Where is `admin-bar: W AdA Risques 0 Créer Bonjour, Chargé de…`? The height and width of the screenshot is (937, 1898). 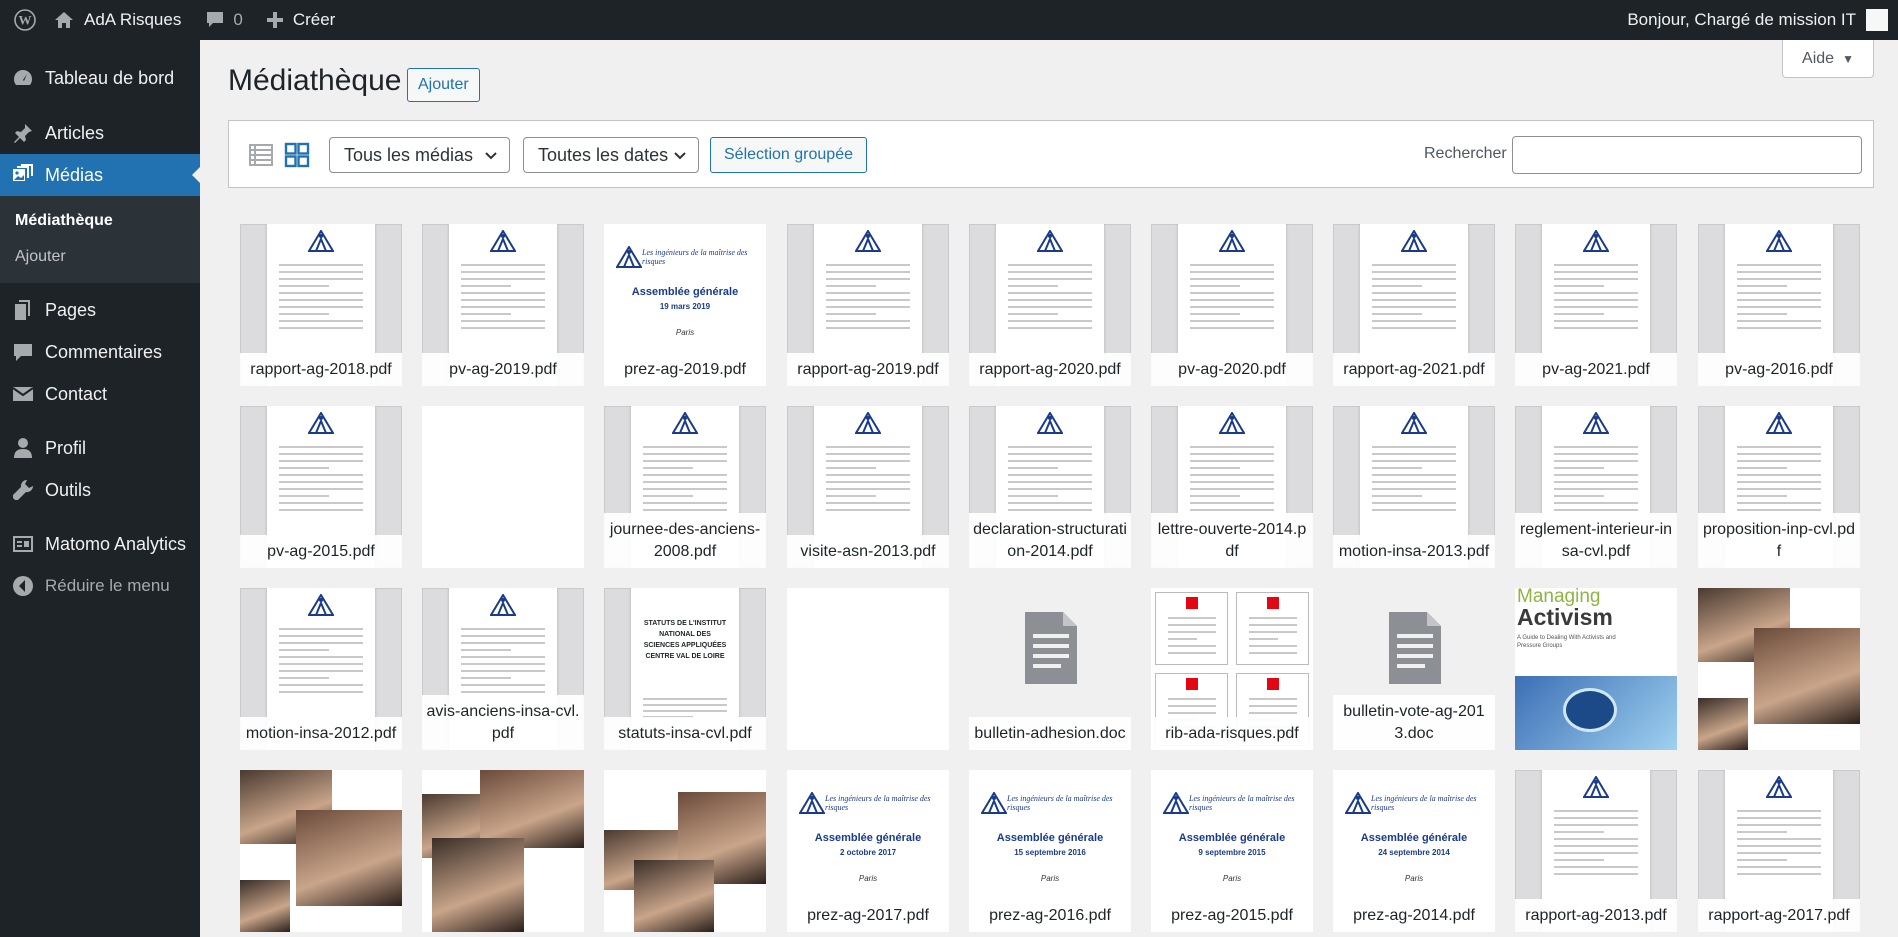 admin-bar: W AdA Risques 0 Créer Bonjour, Chargé de… is located at coordinates (949, 20).